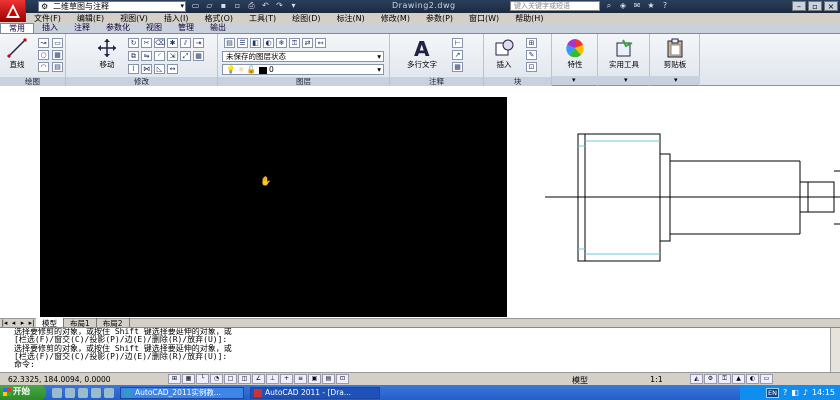 The height and width of the screenshot is (400, 840). Describe the element at coordinates (159, 43) in the screenshot. I see `erase-icon: ⌫` at that location.